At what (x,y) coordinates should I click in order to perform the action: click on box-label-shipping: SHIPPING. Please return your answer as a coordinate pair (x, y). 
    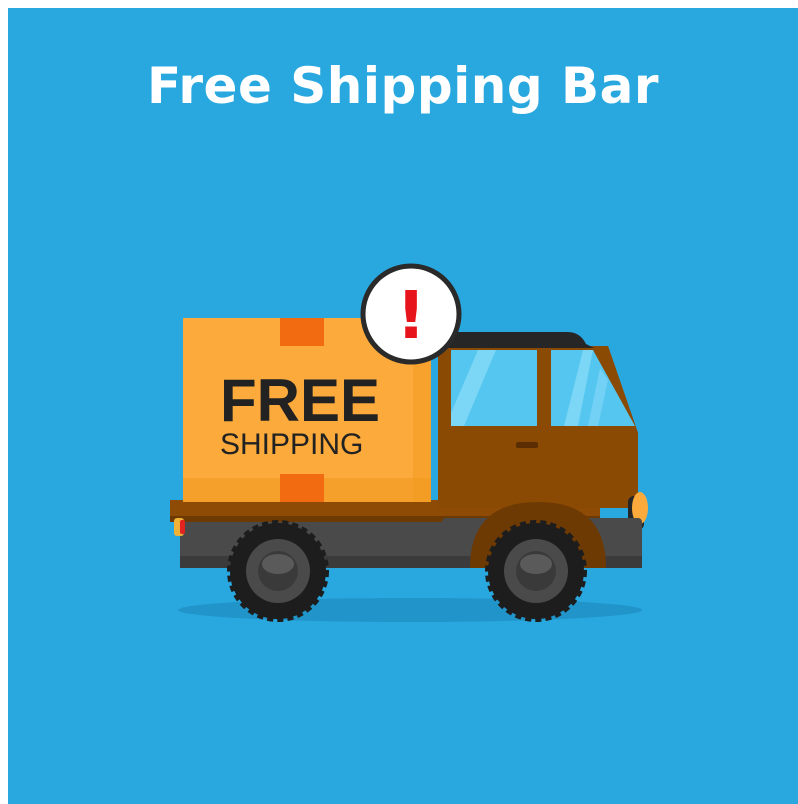
    Looking at the image, I should click on (291, 444).